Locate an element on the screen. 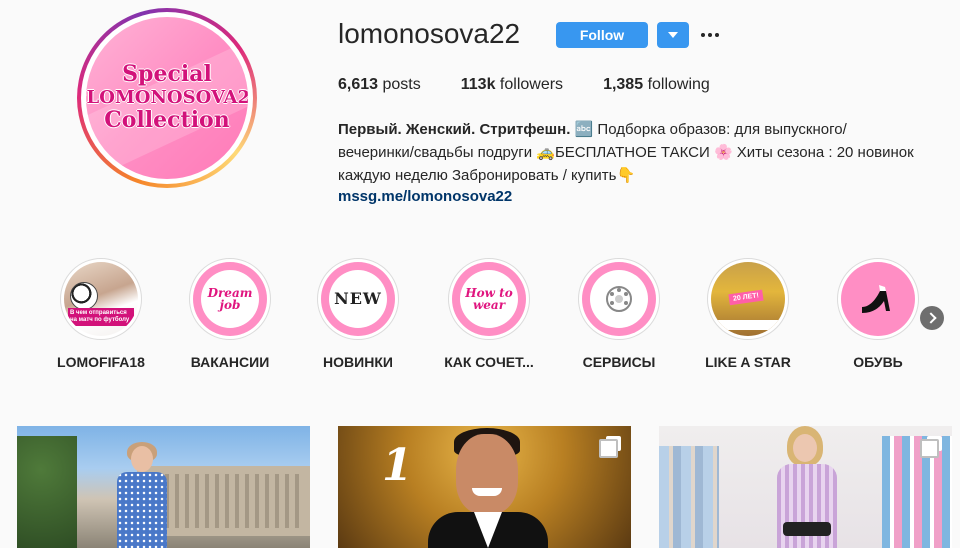 The height and width of the screenshot is (548, 960). highlight-image: NEW is located at coordinates (358, 299).